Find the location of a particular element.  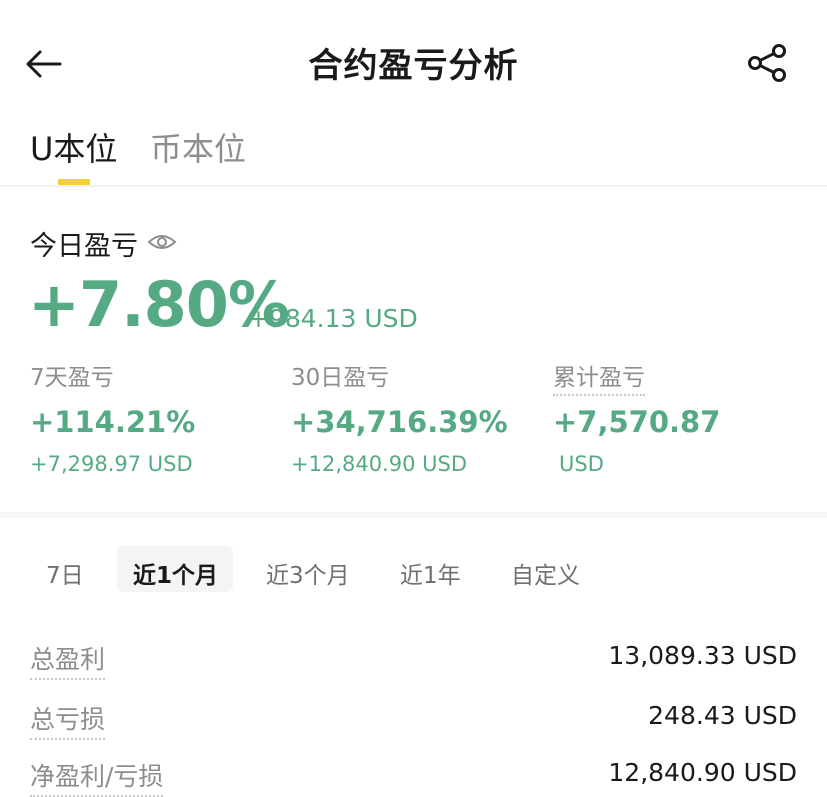

net-pnl-value: 12,840.90 USD is located at coordinates (702, 772).